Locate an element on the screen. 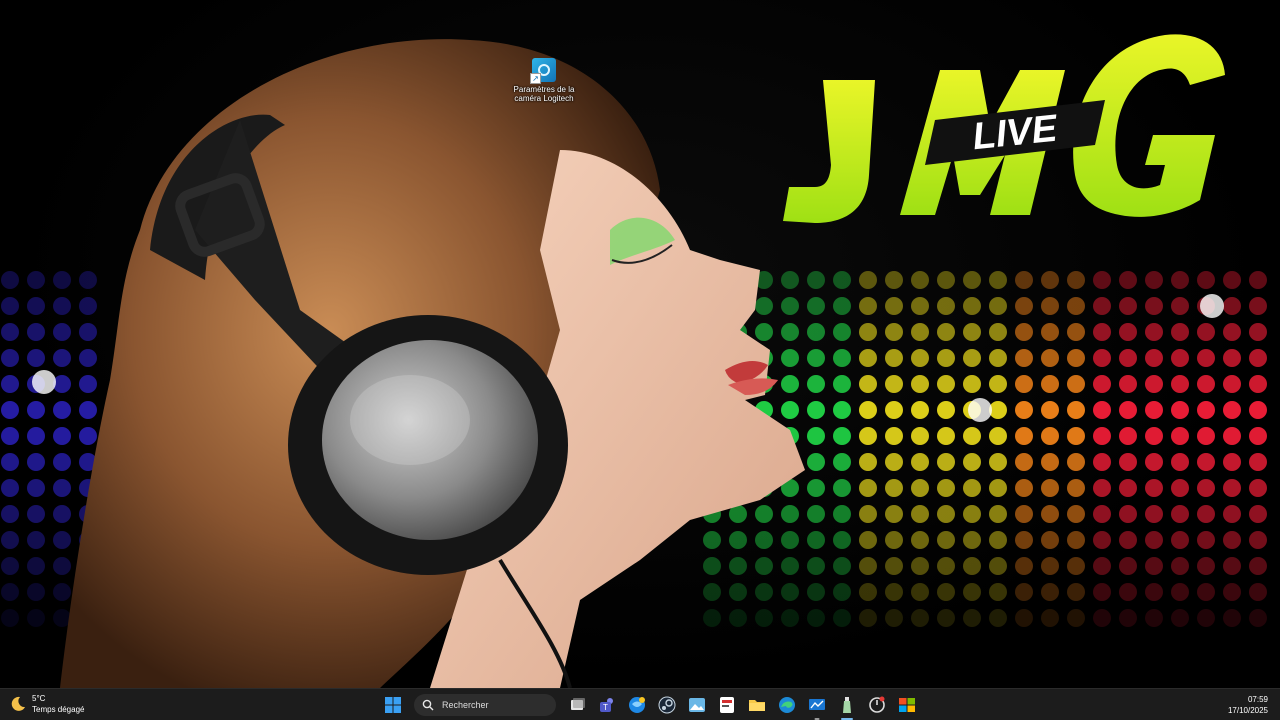  globe-app-button is located at coordinates (637, 705).